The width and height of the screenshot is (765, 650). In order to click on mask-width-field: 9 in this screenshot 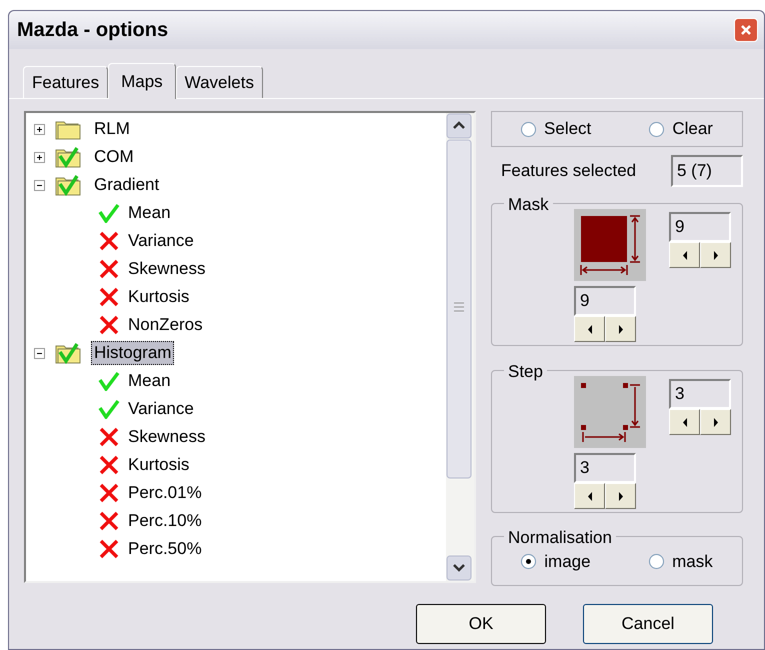, I will do `click(605, 301)`.